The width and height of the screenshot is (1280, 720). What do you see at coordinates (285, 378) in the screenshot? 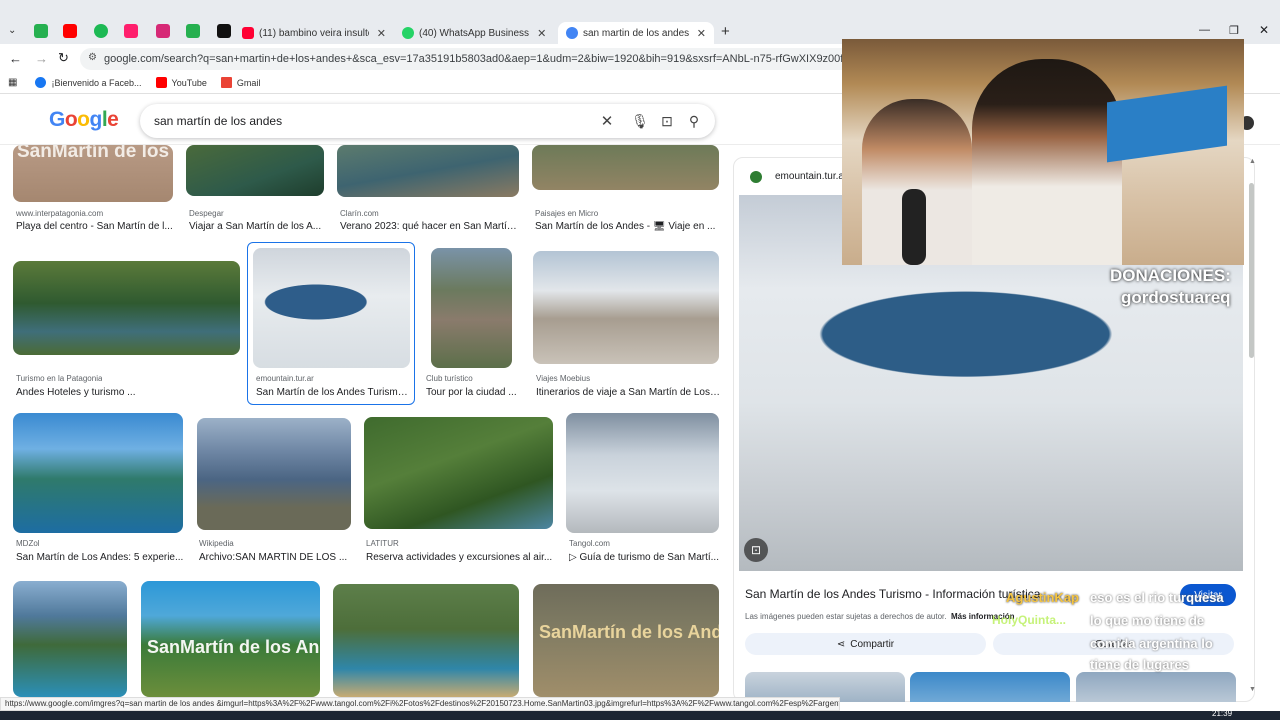
I see `result-source: emountain.tur.ar` at bounding box center [285, 378].